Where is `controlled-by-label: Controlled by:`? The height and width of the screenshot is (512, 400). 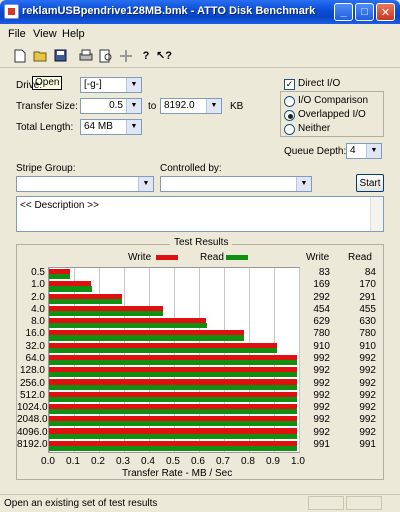 controlled-by-label: Controlled by: is located at coordinates (191, 168).